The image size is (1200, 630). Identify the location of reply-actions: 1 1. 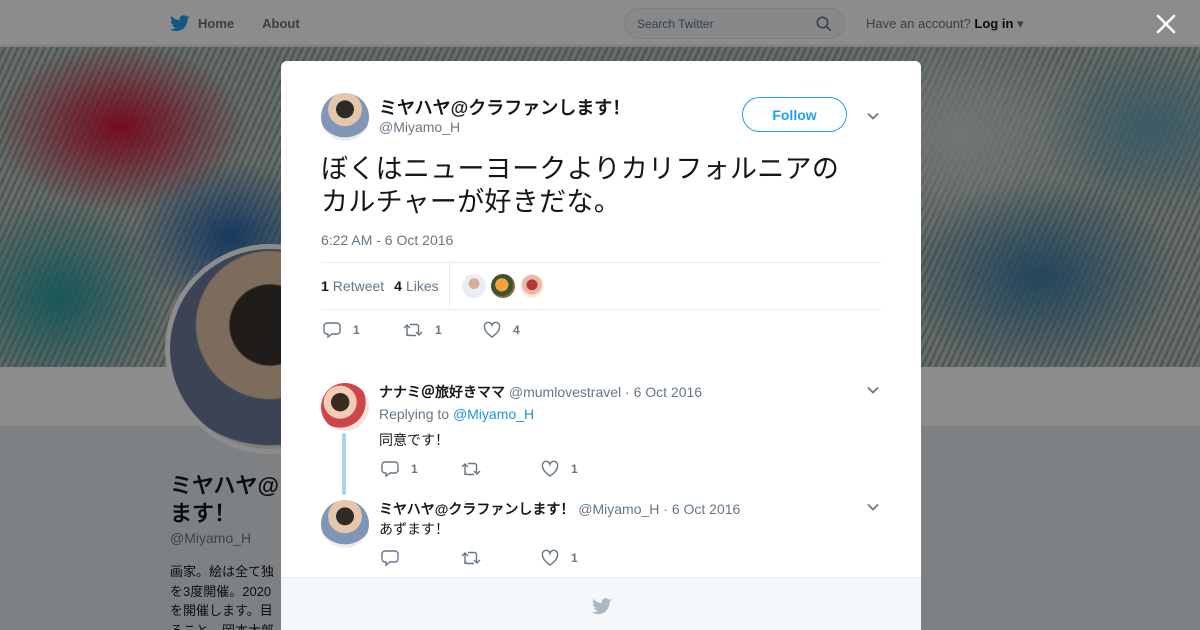
(501, 469).